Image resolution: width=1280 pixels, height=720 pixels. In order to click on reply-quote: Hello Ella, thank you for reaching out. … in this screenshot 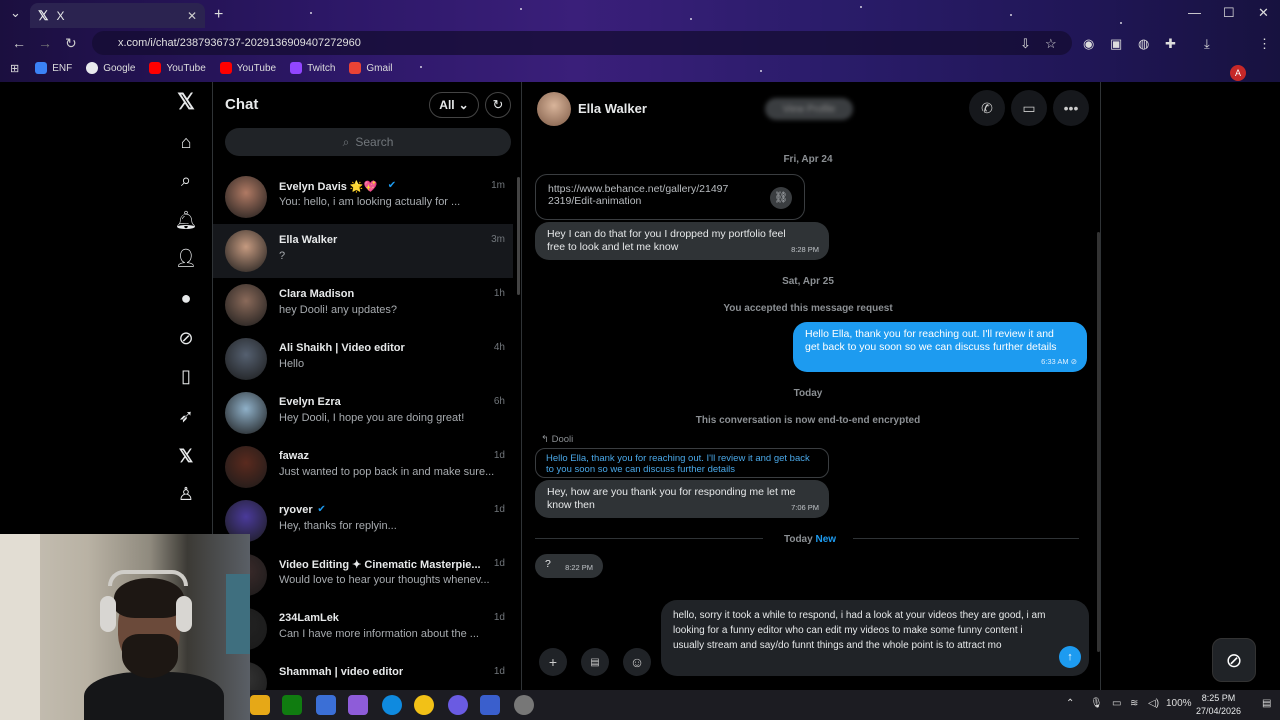, I will do `click(682, 463)`.